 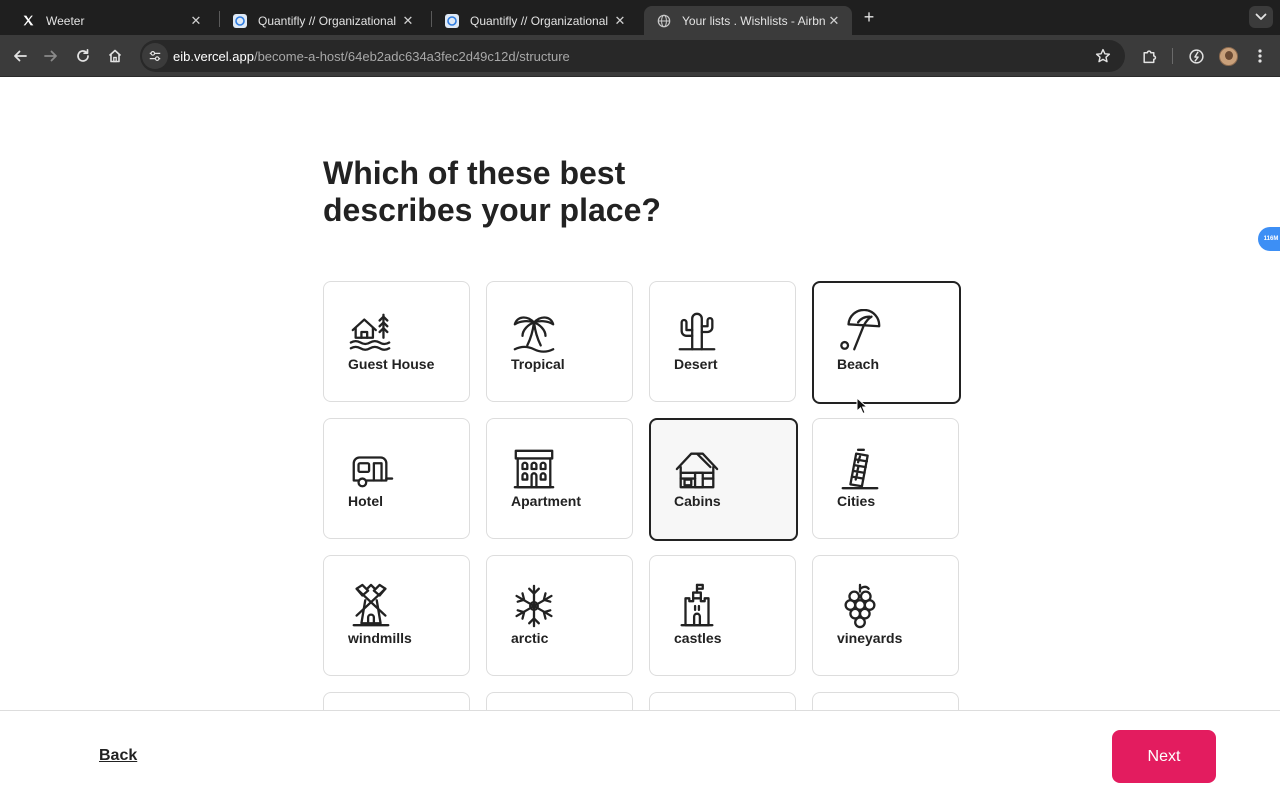 I want to click on category-label: castles, so click(x=698, y=638).